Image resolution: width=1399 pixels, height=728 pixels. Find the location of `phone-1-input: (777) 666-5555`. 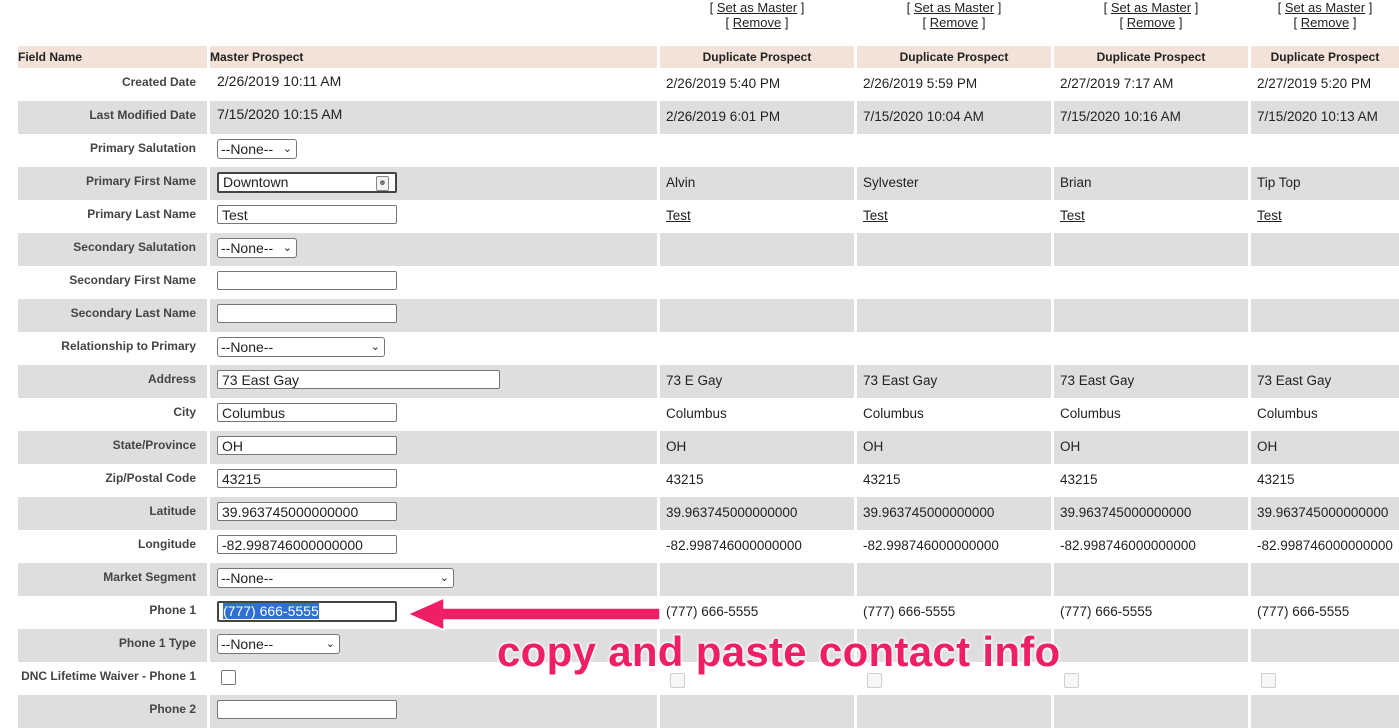

phone-1-input: (777) 666-5555 is located at coordinates (307, 611).